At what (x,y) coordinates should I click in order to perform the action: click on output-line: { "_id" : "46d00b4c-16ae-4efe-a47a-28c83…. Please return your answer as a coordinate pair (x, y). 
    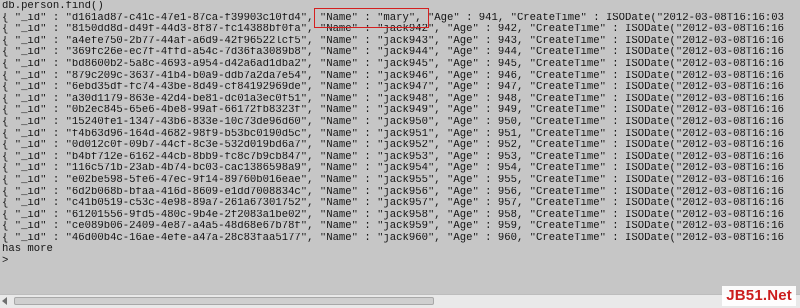
    Looking at the image, I should click on (393, 238).